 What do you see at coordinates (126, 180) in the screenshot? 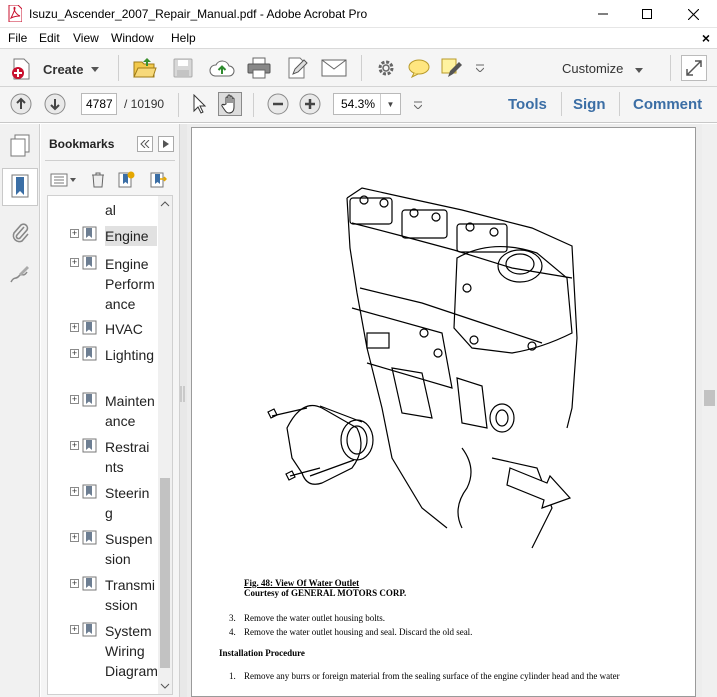
I see `new-bookmark-button` at bounding box center [126, 180].